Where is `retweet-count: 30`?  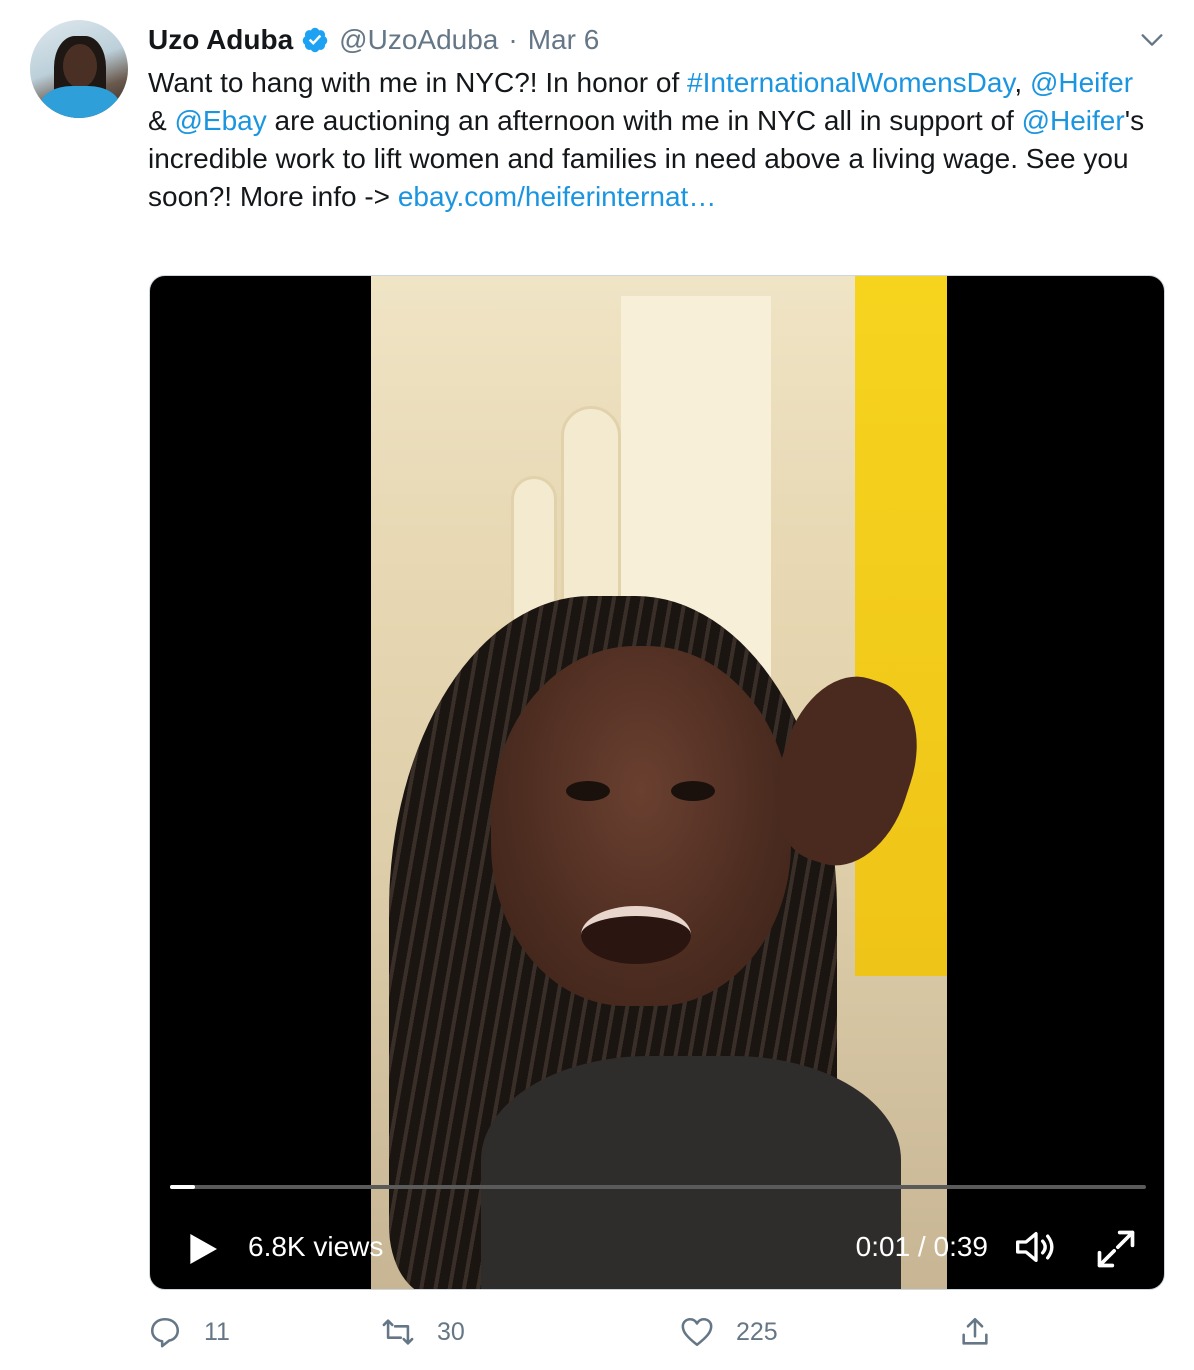 retweet-count: 30 is located at coordinates (451, 1331).